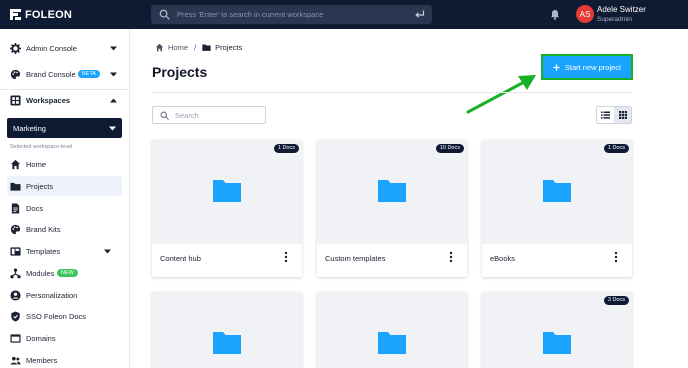  What do you see at coordinates (65, 273) in the screenshot?
I see `sidebar-item-modules: Modules NEW` at bounding box center [65, 273].